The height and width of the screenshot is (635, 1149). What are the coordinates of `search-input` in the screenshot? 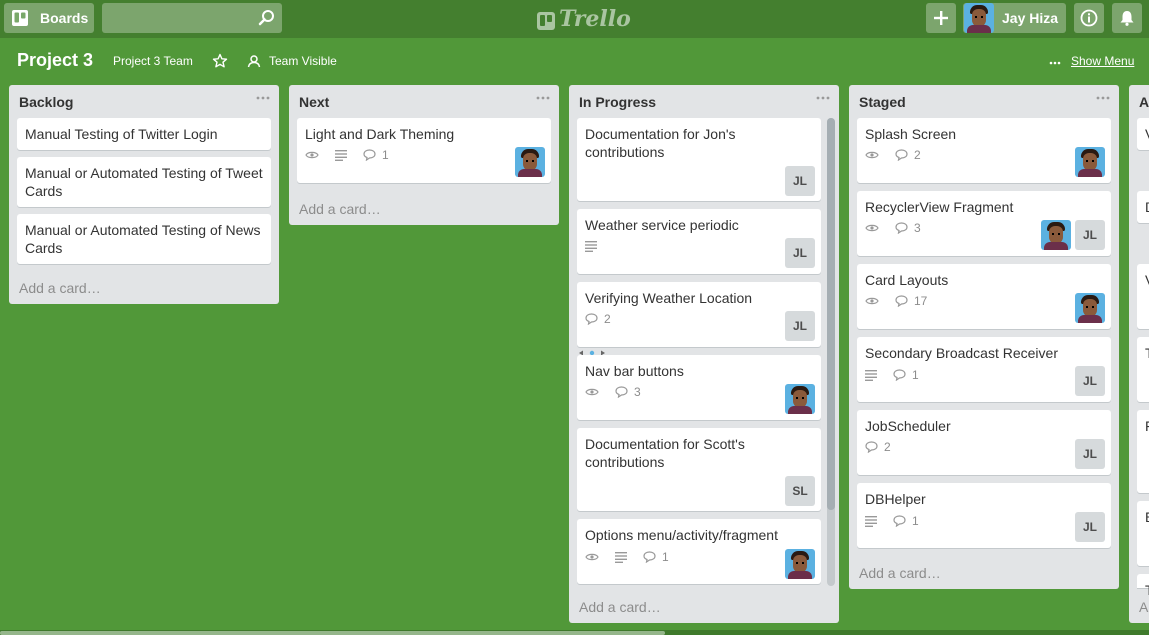 It's located at (177, 18).